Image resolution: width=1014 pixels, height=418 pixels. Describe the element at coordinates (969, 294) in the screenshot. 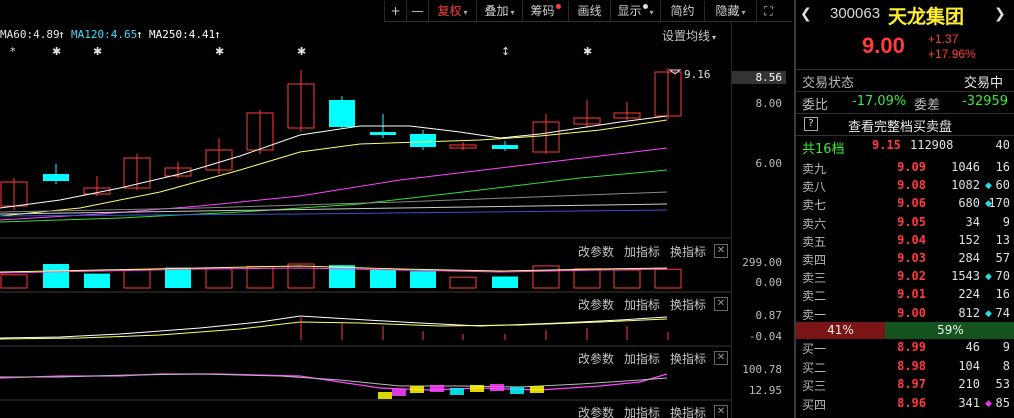

I see `level-volume: 224` at that location.